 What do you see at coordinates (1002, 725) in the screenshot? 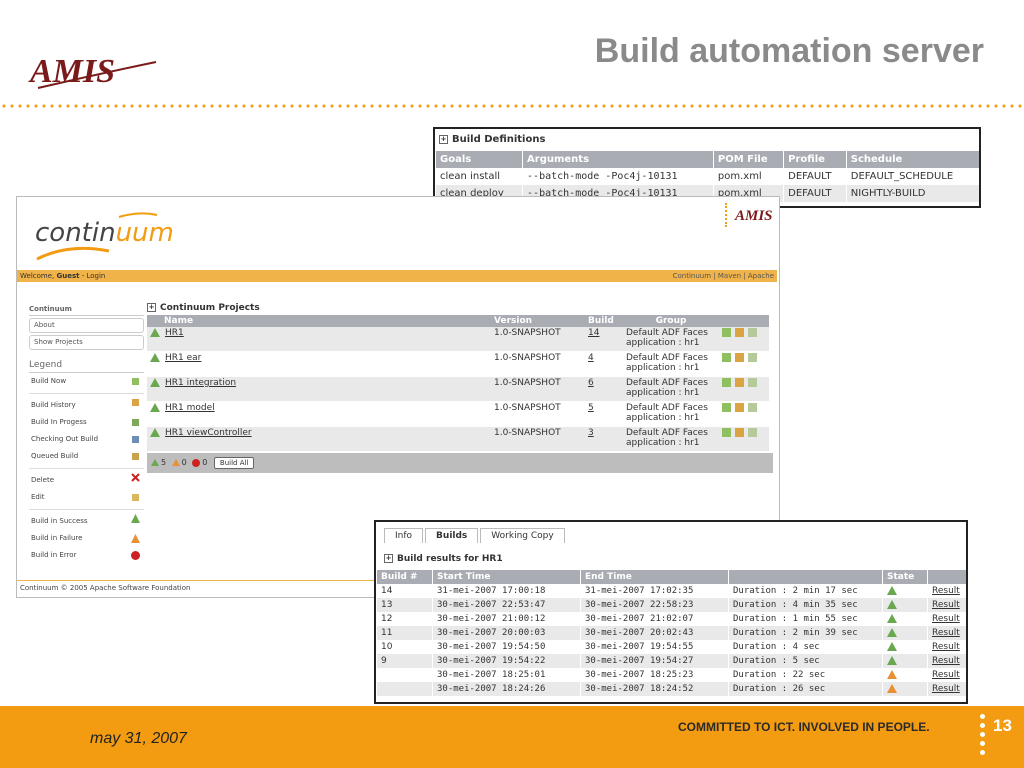
I see `page-number: 13` at bounding box center [1002, 725].